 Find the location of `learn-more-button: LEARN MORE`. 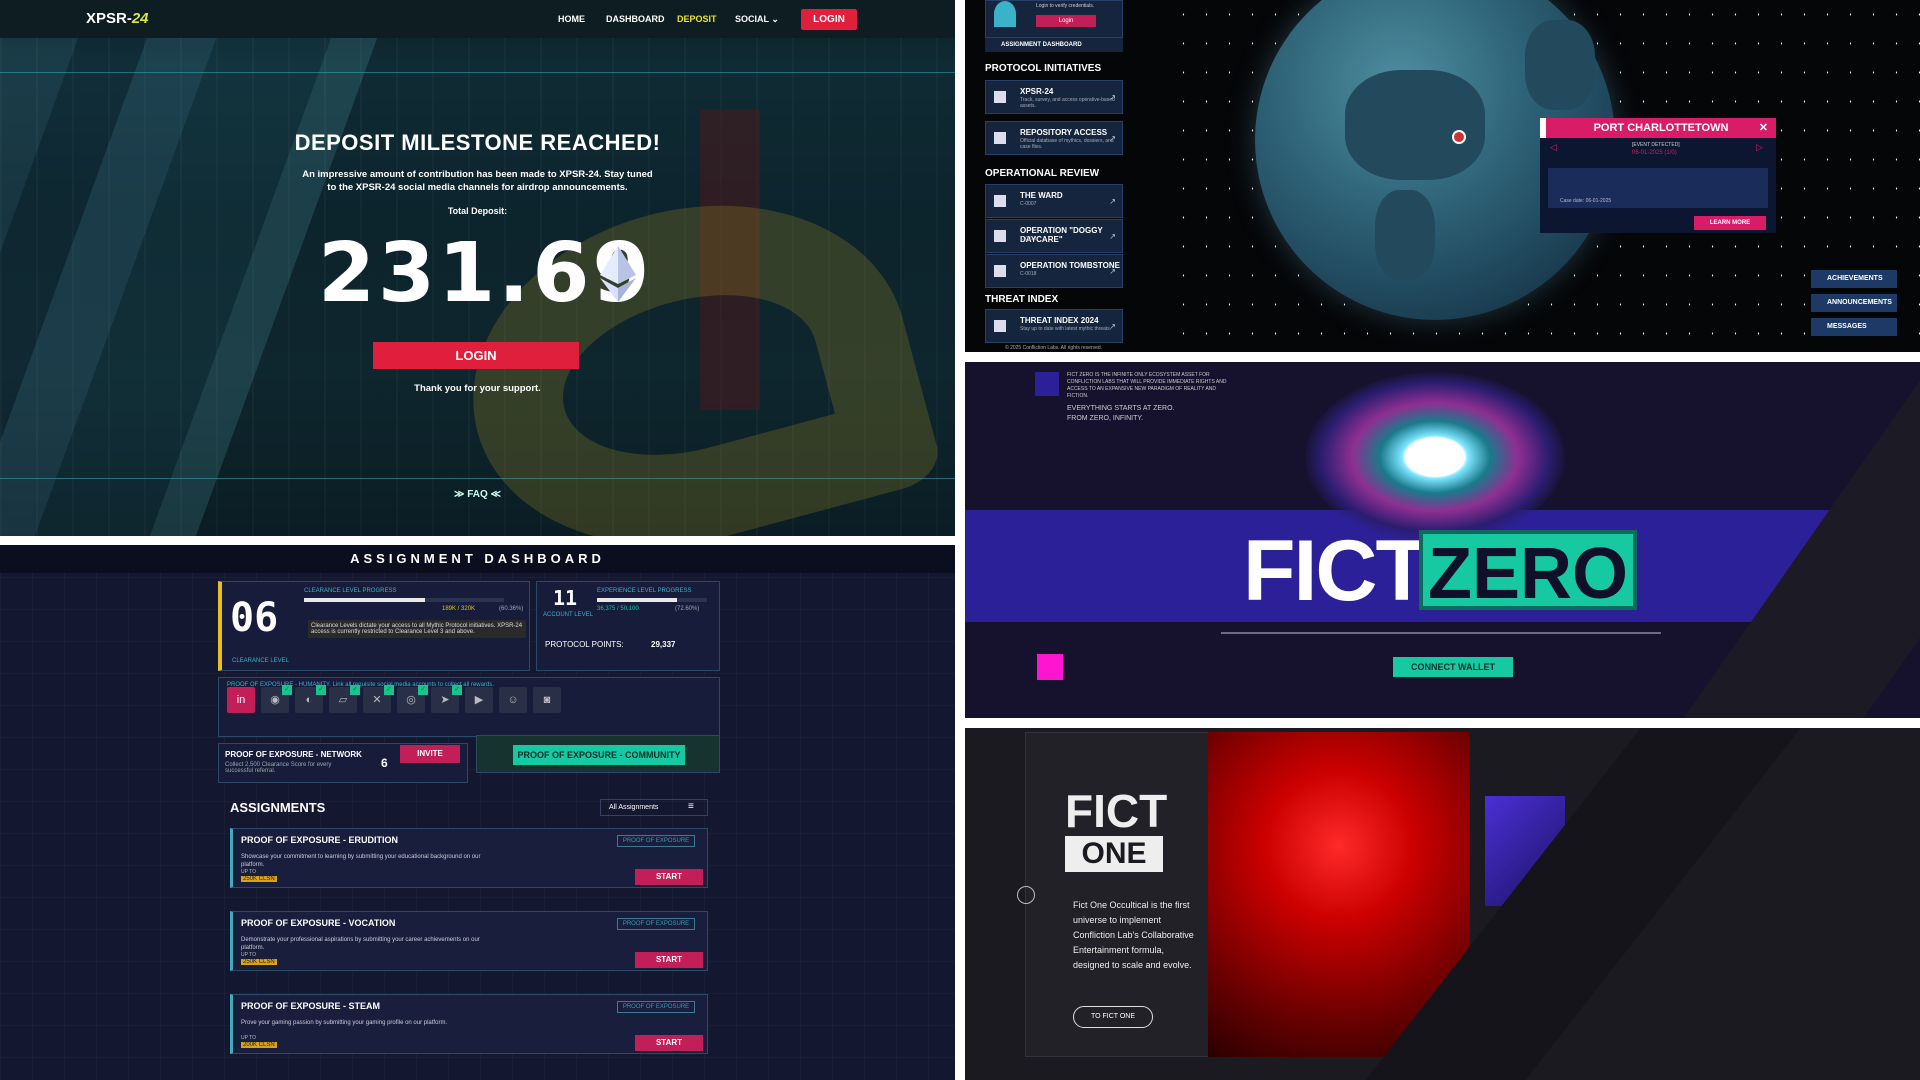

learn-more-button: LEARN MORE is located at coordinates (1730, 223).